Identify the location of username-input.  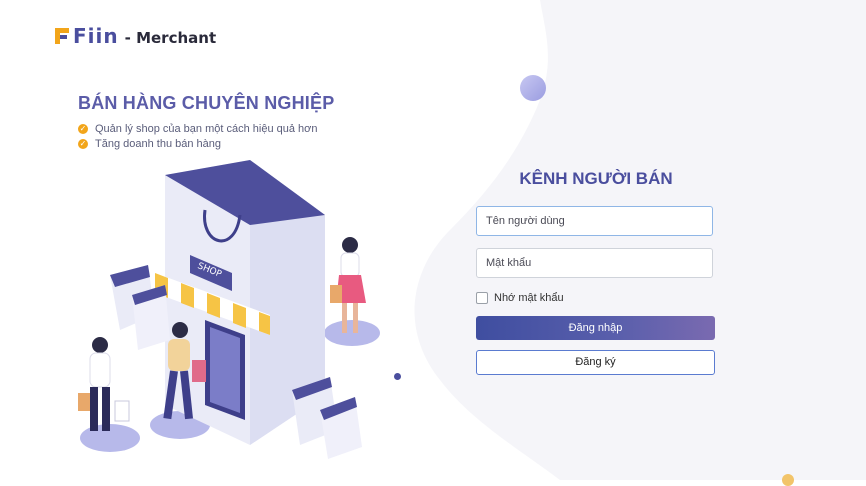
(594, 221).